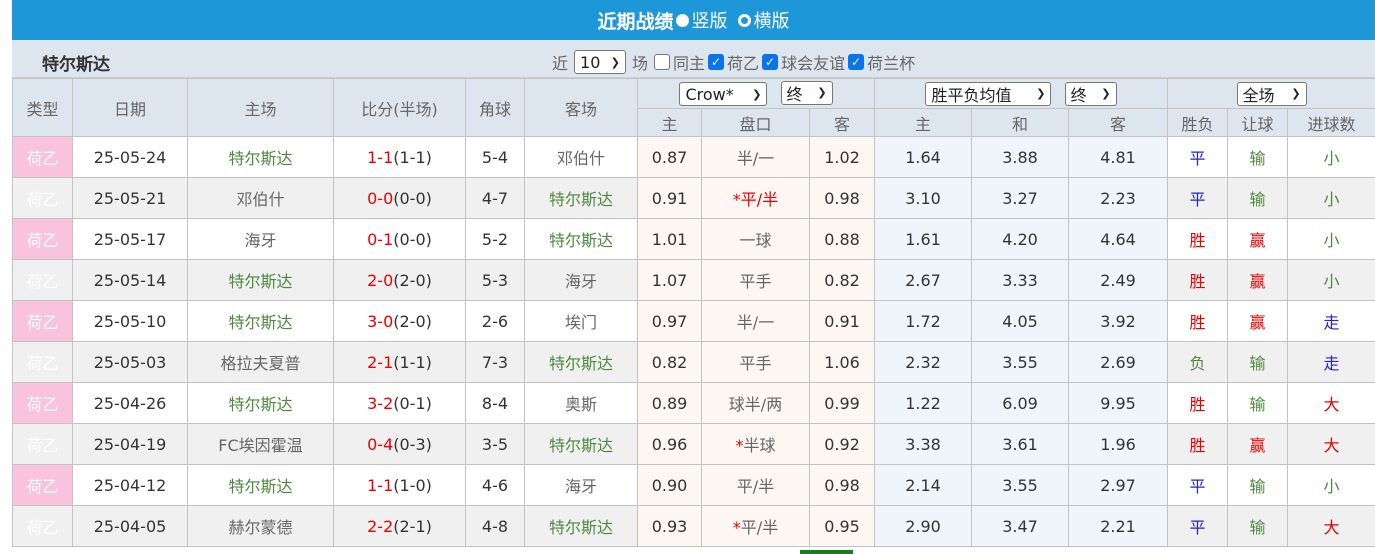 The height and width of the screenshot is (554, 1375). What do you see at coordinates (260, 444) in the screenshot?
I see `home-team: FC埃因霍温` at bounding box center [260, 444].